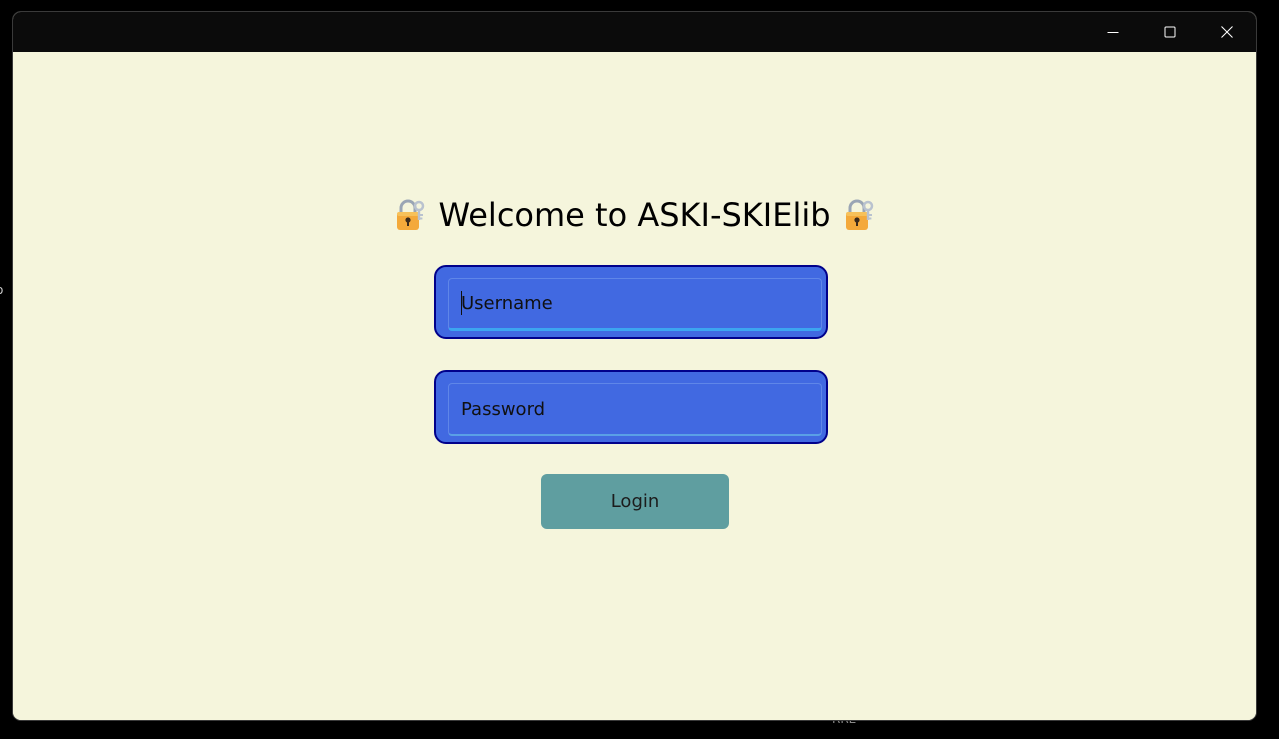 This screenshot has width=1279, height=739. What do you see at coordinates (635, 501) in the screenshot?
I see `login-button: Login` at bounding box center [635, 501].